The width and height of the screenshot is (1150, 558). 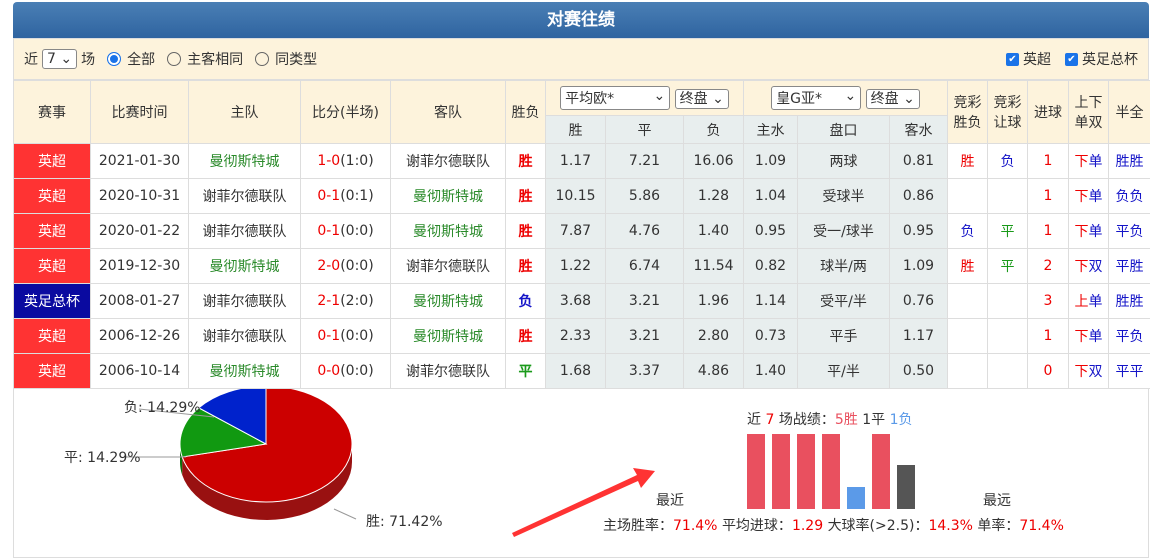 I want to click on home-water: 1.09, so click(x=771, y=161).